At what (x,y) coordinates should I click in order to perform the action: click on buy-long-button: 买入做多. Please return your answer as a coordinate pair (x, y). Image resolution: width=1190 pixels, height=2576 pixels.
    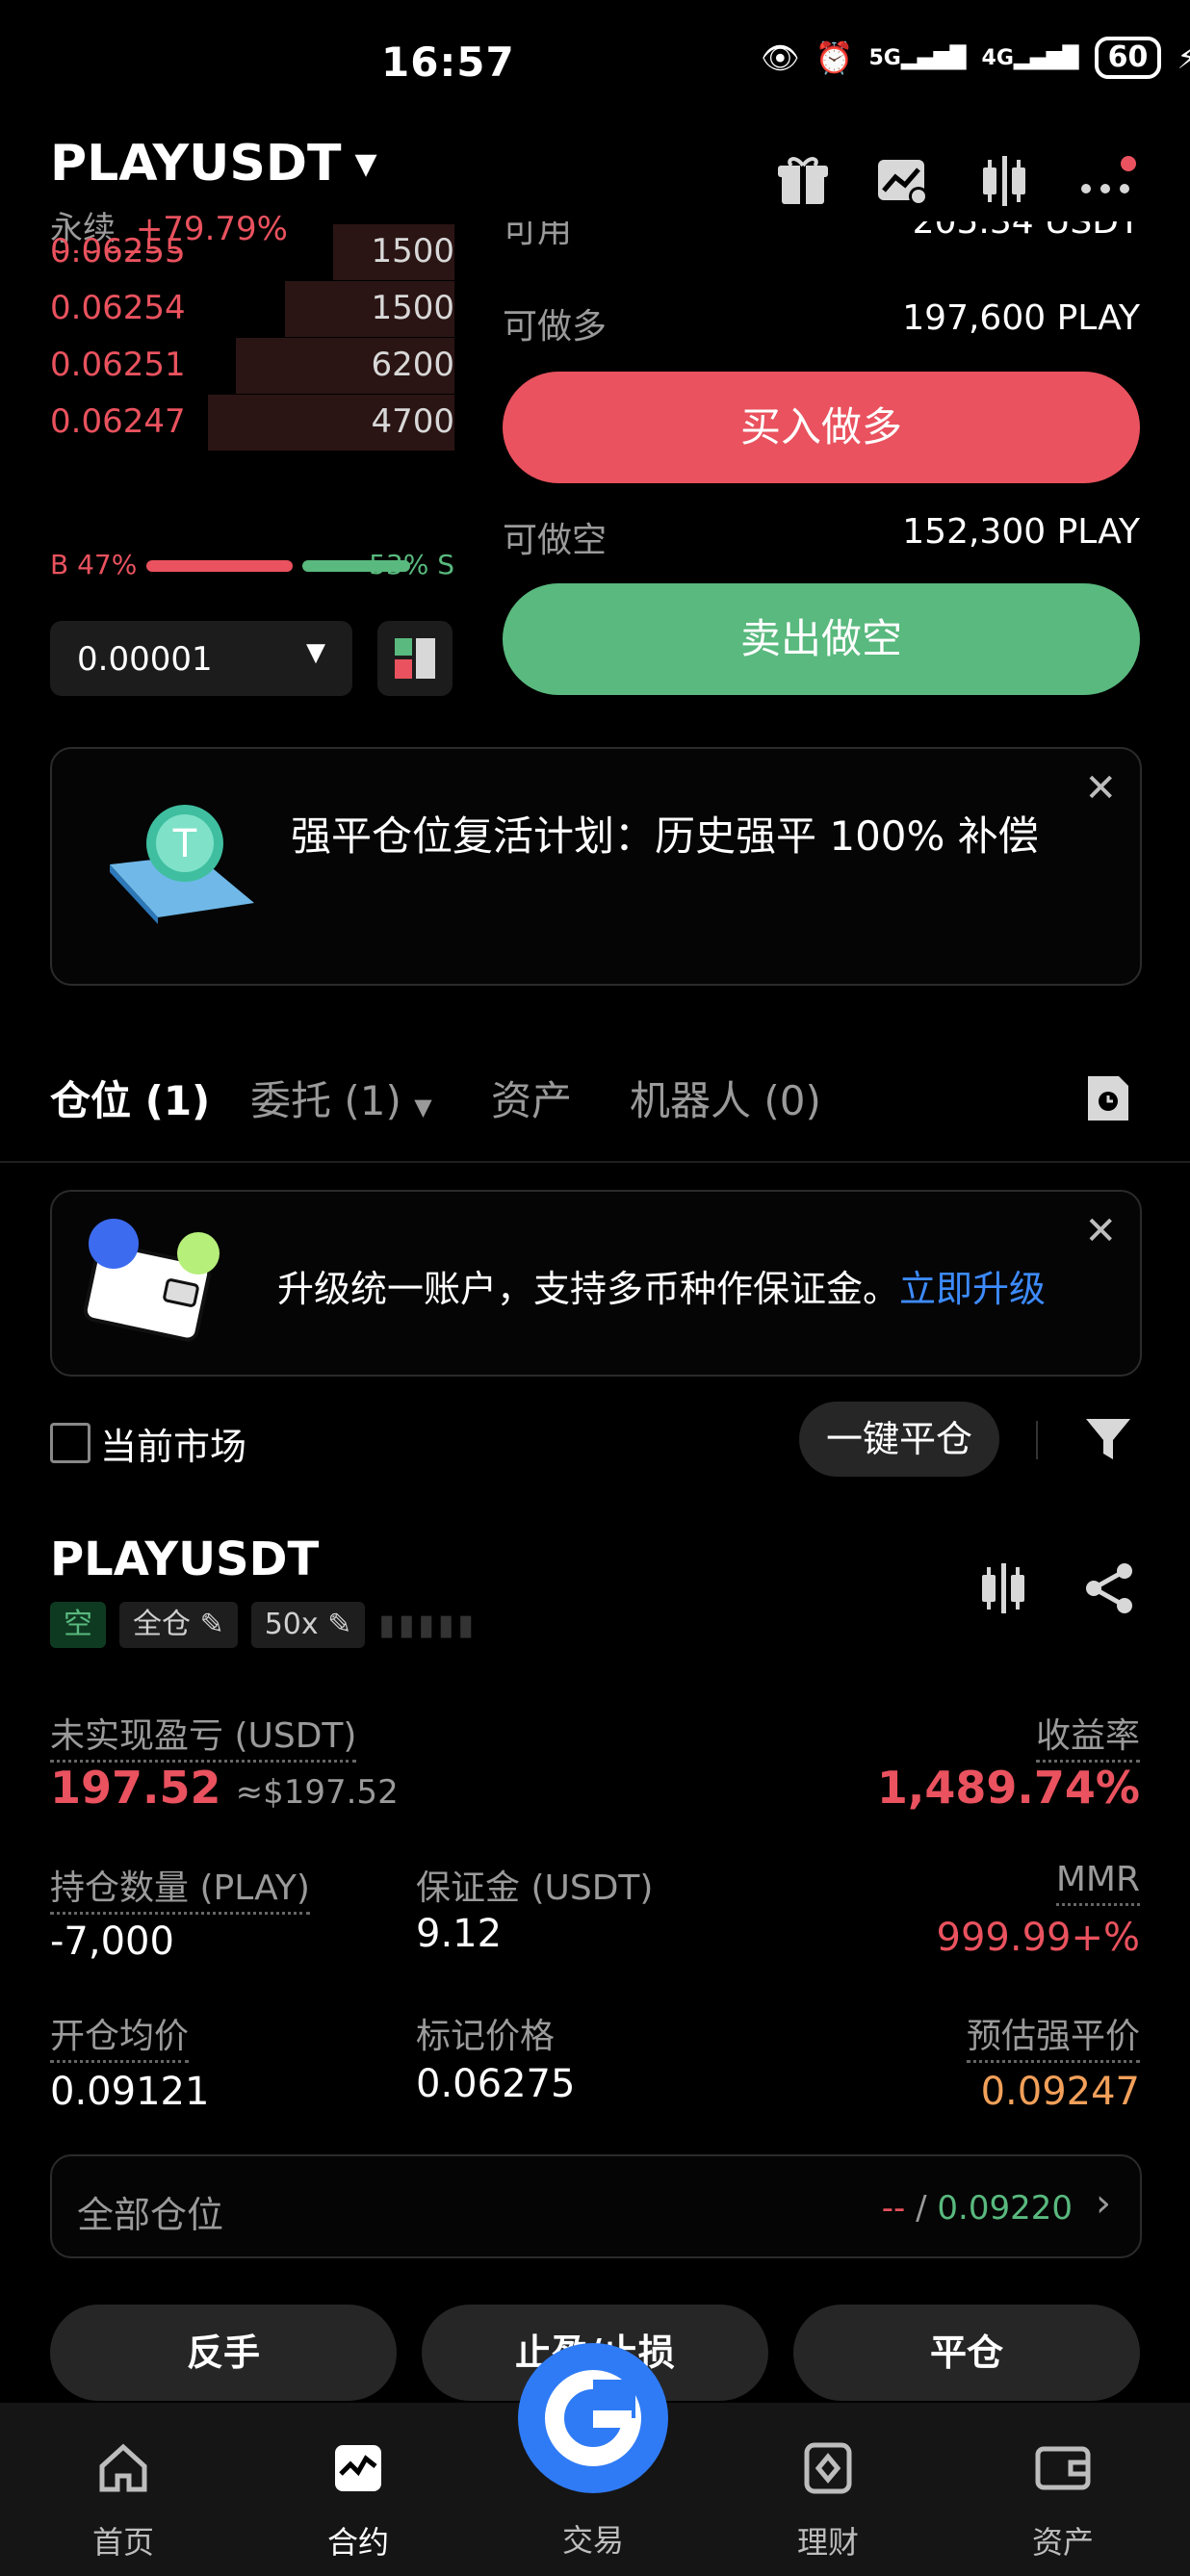
    Looking at the image, I should click on (822, 428).